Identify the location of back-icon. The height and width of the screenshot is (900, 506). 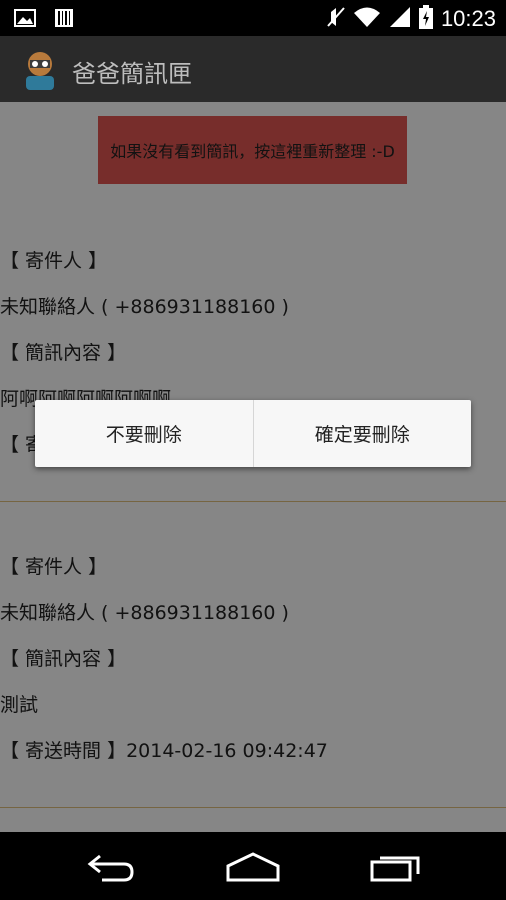
(111, 869).